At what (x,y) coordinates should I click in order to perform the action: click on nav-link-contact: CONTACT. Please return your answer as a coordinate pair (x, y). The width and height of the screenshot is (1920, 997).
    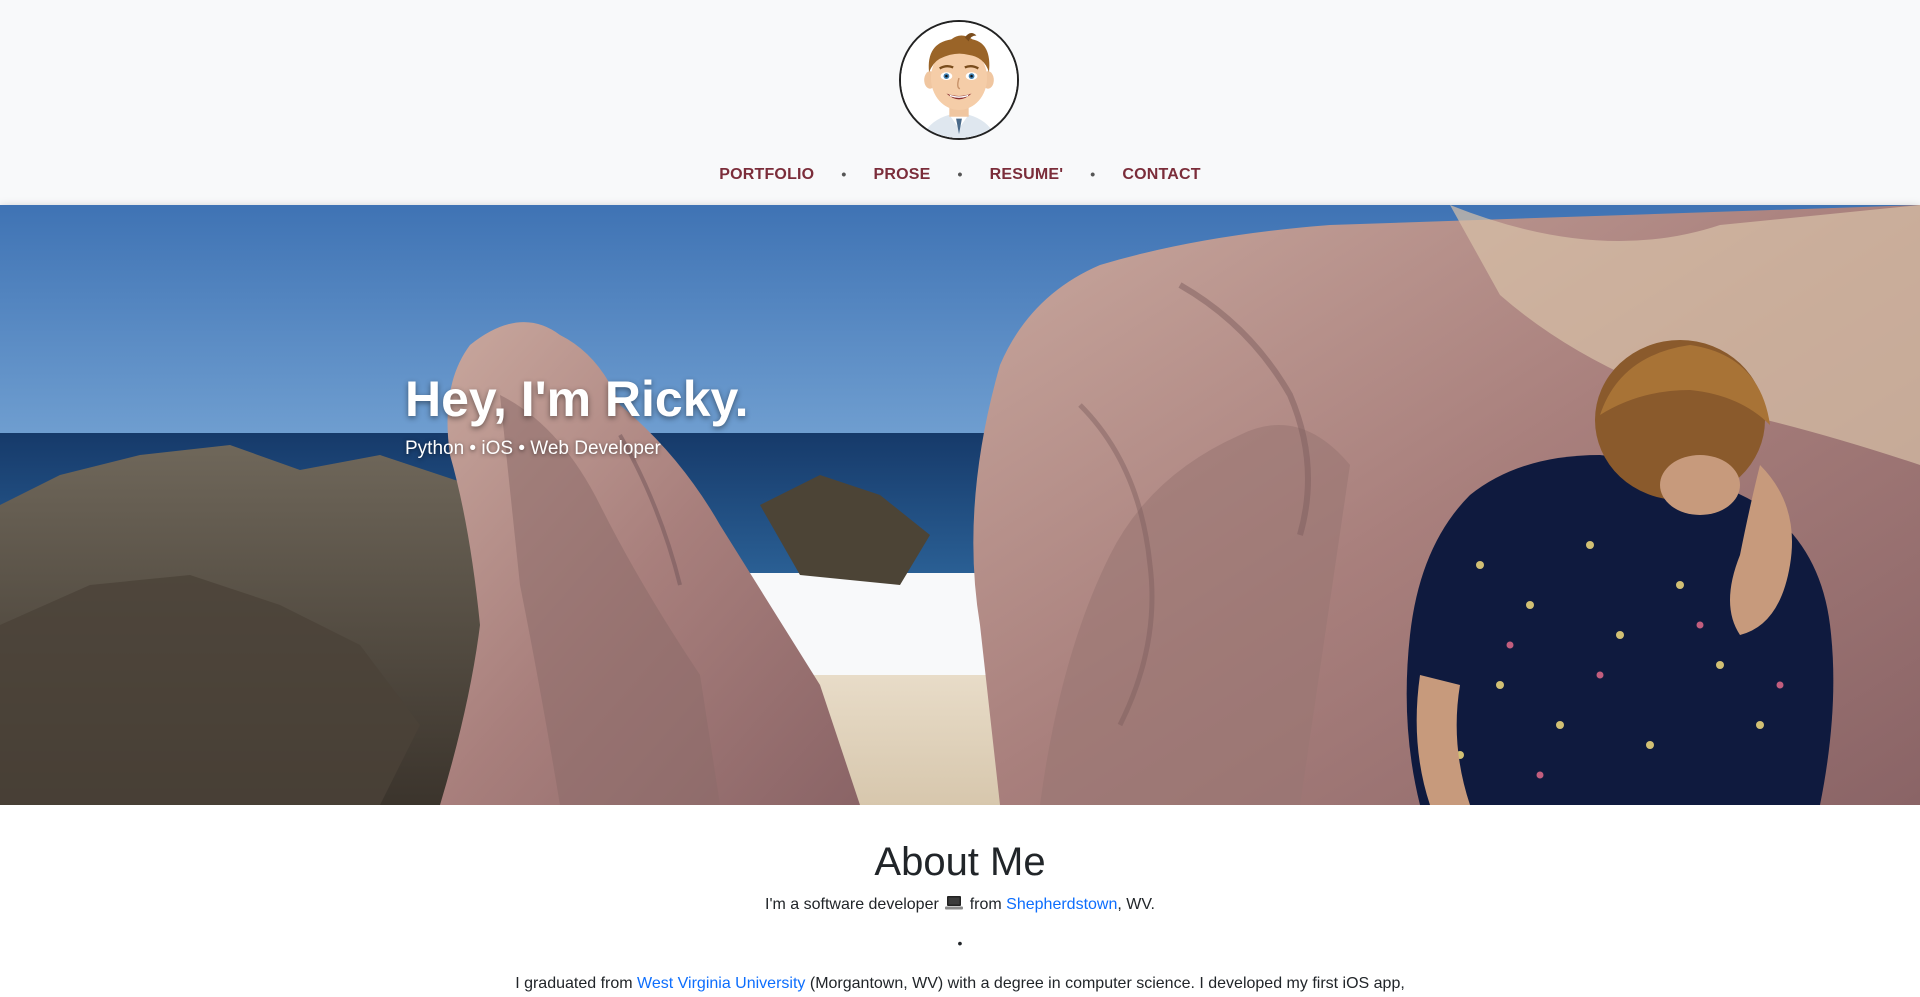
    Looking at the image, I should click on (1161, 175).